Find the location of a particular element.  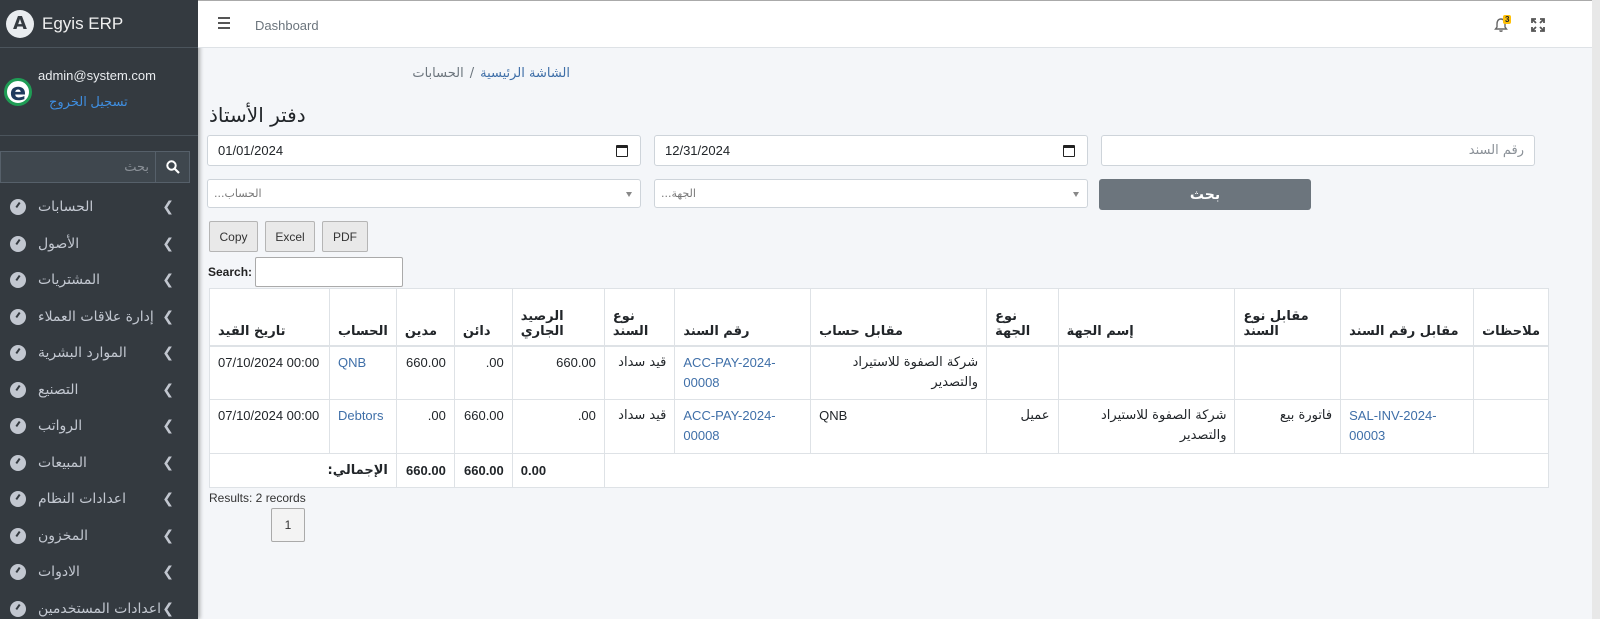

column-header-counter-voucher-no: مقابل رقم السند is located at coordinates (1407, 317).